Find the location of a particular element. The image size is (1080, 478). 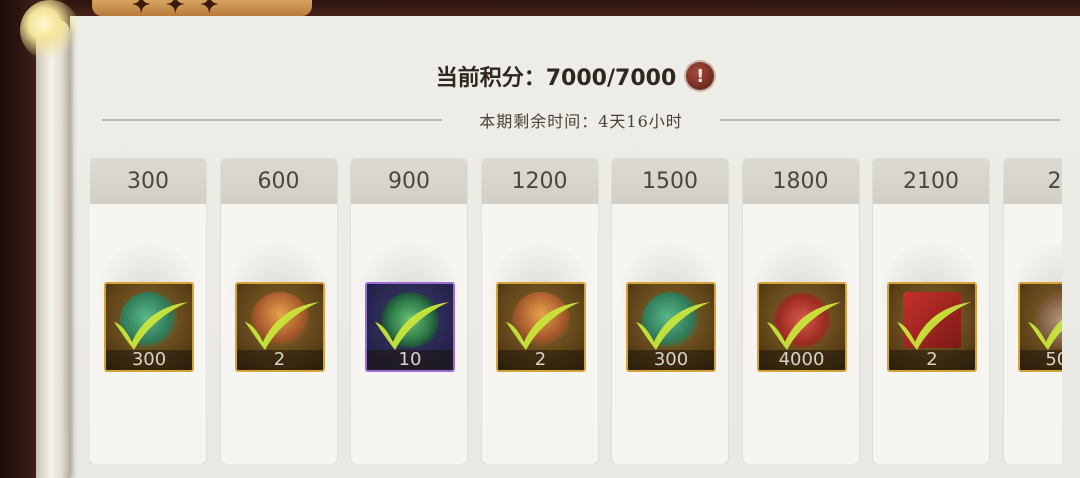

banner-decoration: ✦ ✦ ✦ is located at coordinates (177, 8).